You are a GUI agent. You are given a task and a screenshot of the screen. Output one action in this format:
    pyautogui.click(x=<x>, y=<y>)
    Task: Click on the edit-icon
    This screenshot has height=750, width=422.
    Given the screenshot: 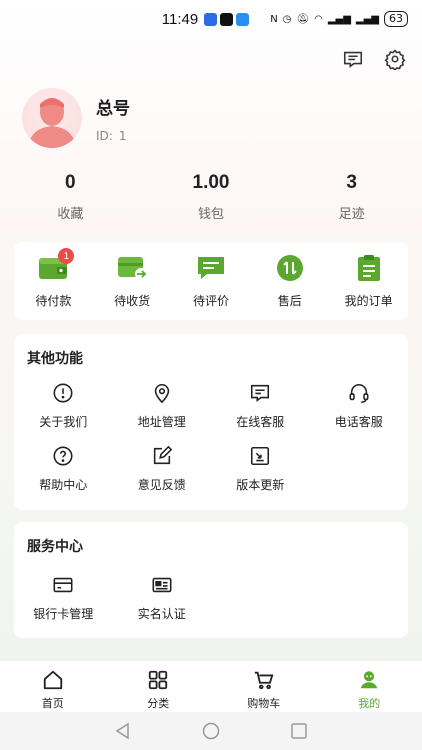 What is the action you would take?
    pyautogui.click(x=163, y=455)
    